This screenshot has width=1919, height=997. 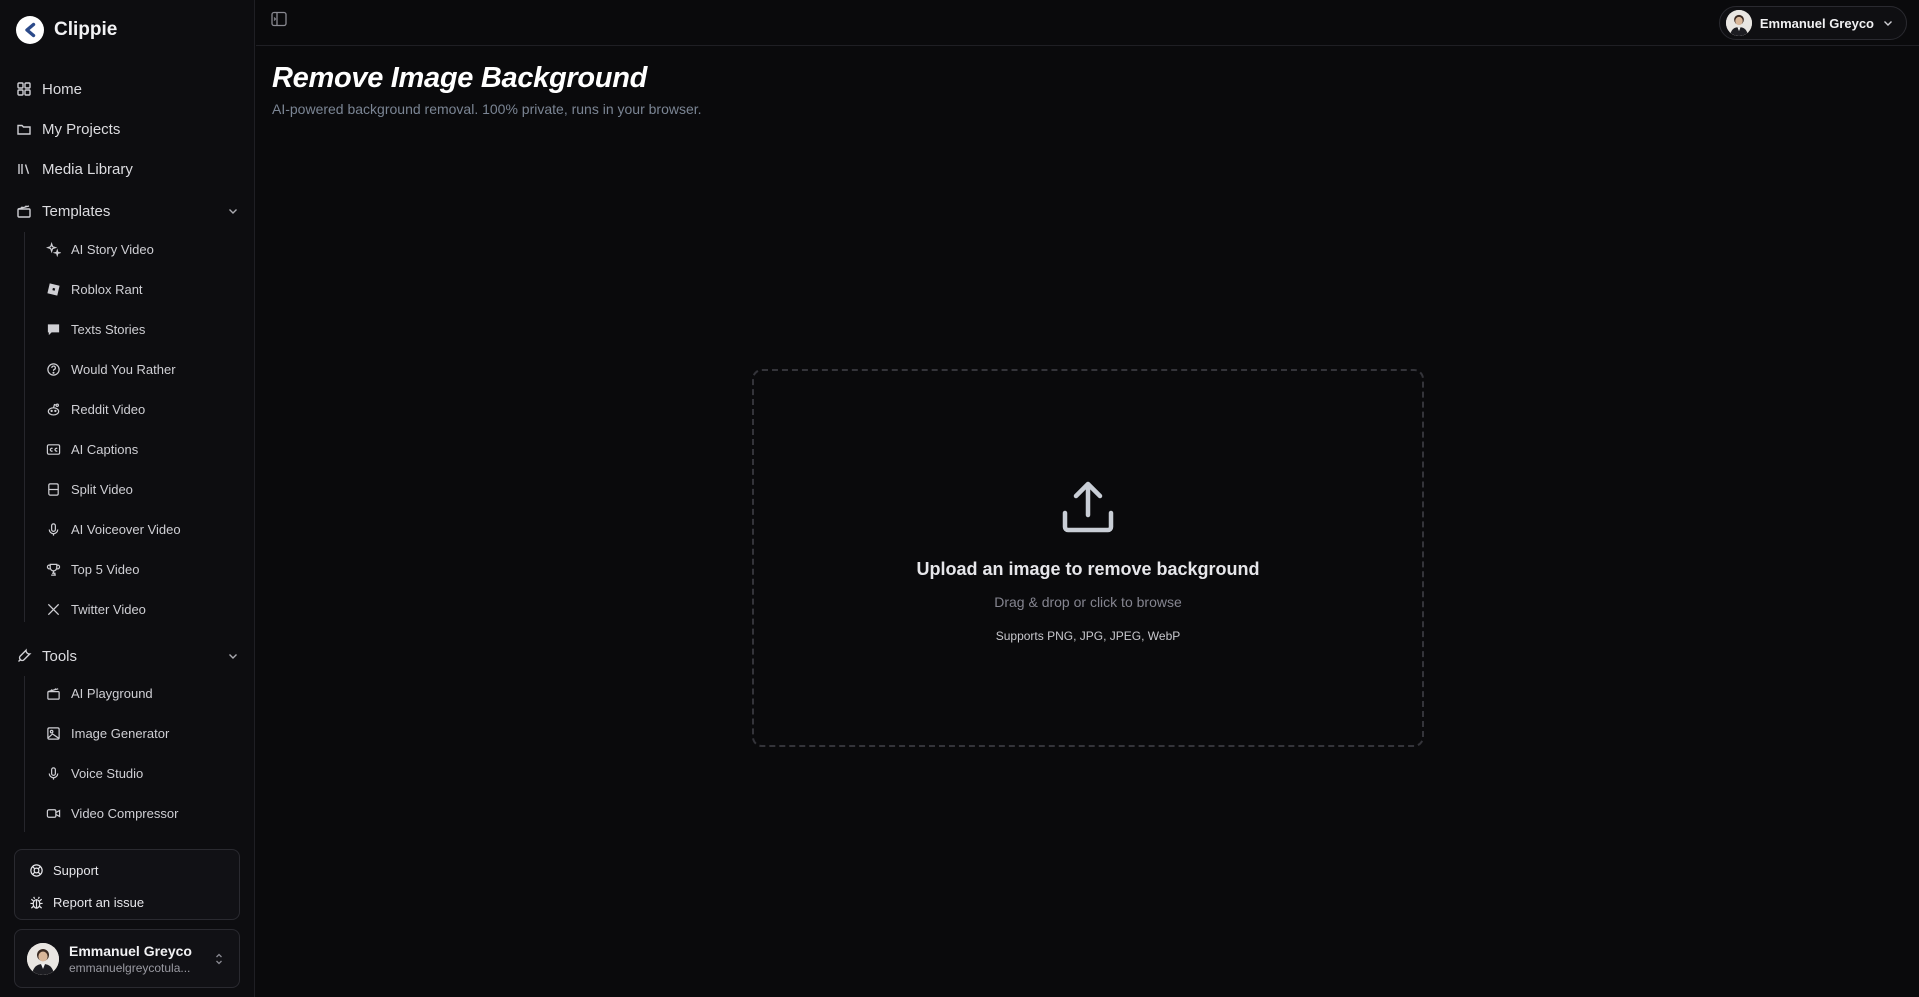 I want to click on help-box: Support Report an issue, so click(x=127, y=884).